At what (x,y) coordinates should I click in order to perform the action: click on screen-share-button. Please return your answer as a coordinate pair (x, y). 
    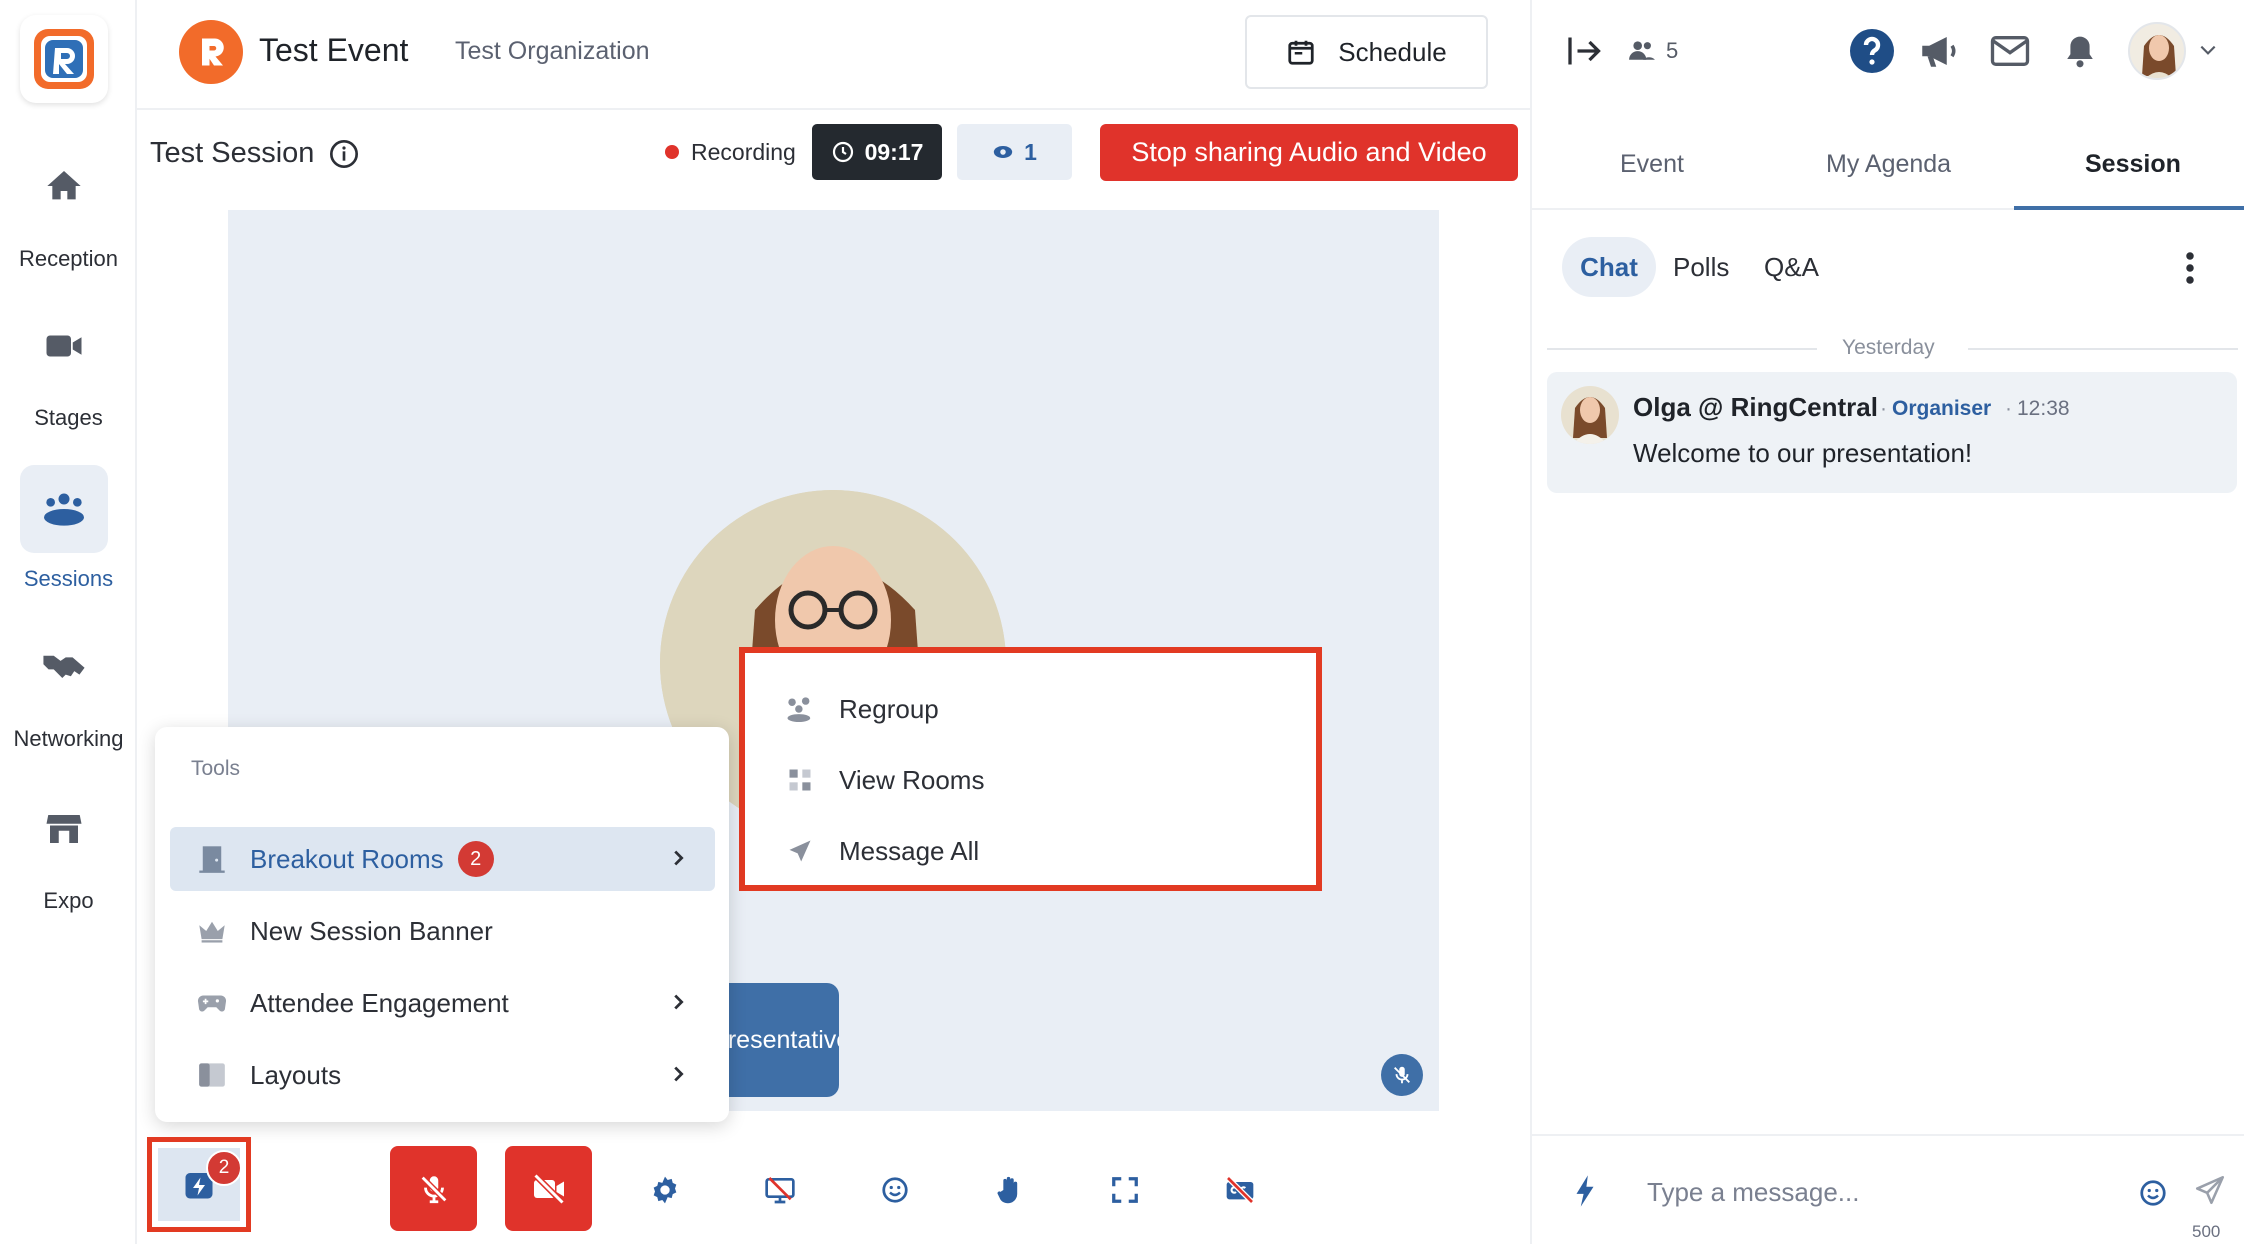
    Looking at the image, I should click on (780, 1190).